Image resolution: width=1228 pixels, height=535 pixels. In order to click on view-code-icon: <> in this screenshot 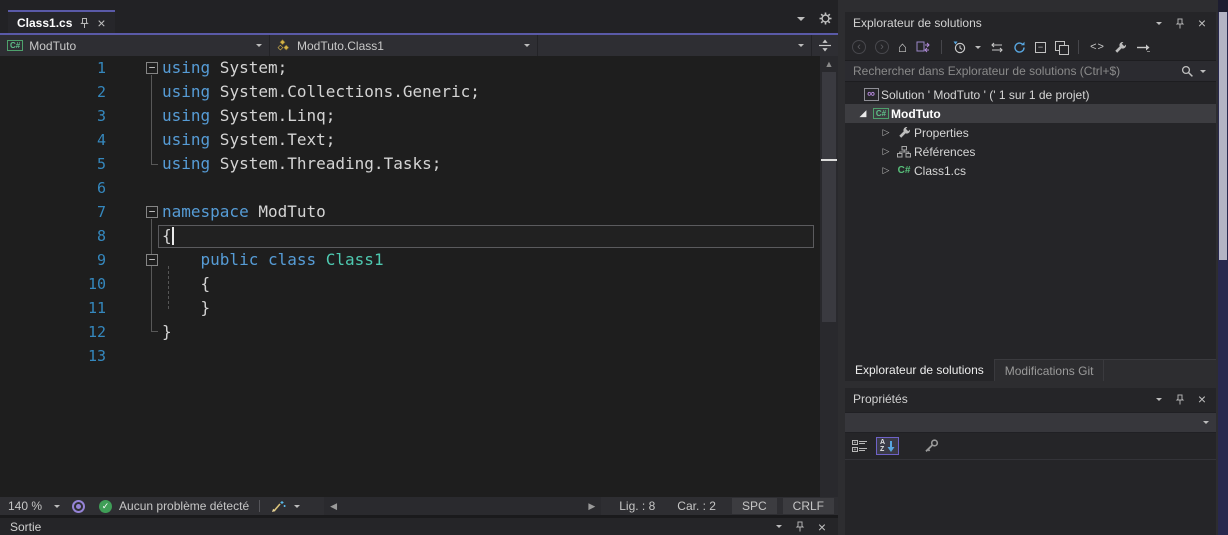, I will do `click(1097, 47)`.